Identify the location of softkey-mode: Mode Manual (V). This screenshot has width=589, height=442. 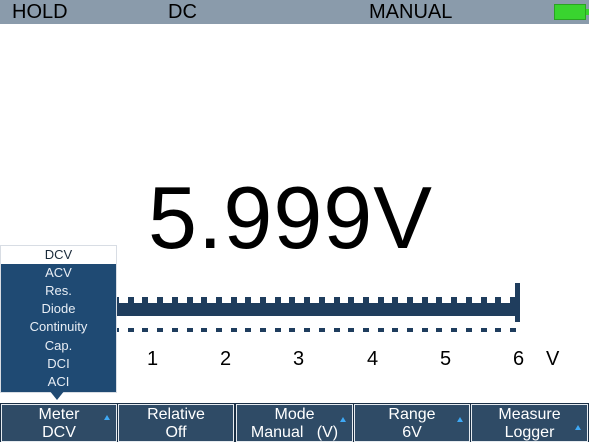
(294, 423).